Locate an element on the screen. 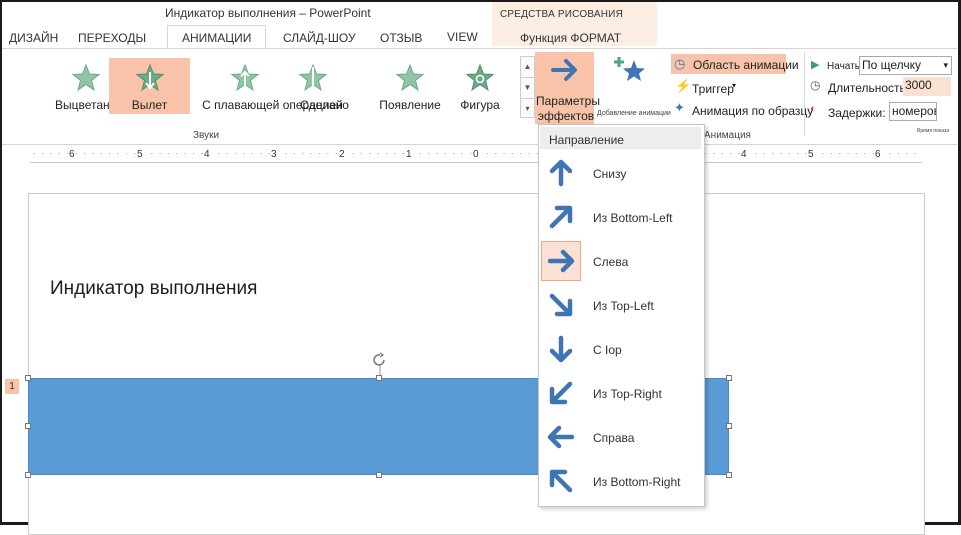  arrow-up-right-icon is located at coordinates (561, 217).